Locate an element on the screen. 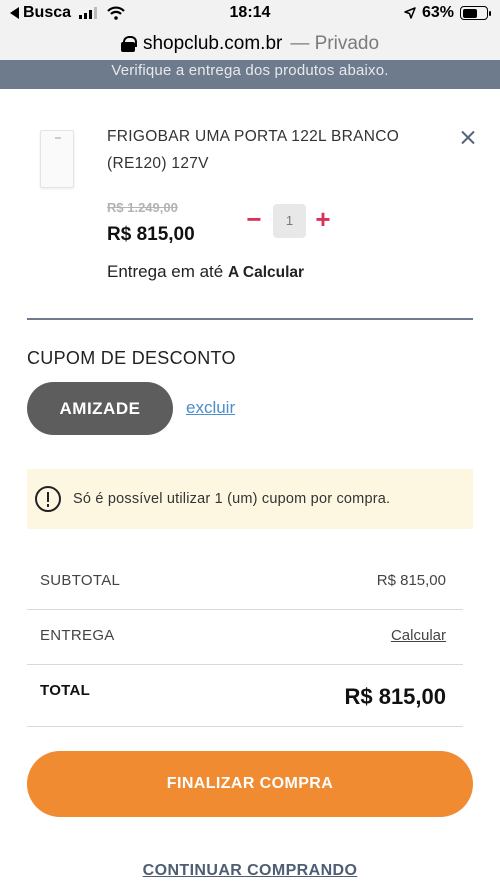 The height and width of the screenshot is (889, 500). decrease-quantity-button: − is located at coordinates (254, 219).